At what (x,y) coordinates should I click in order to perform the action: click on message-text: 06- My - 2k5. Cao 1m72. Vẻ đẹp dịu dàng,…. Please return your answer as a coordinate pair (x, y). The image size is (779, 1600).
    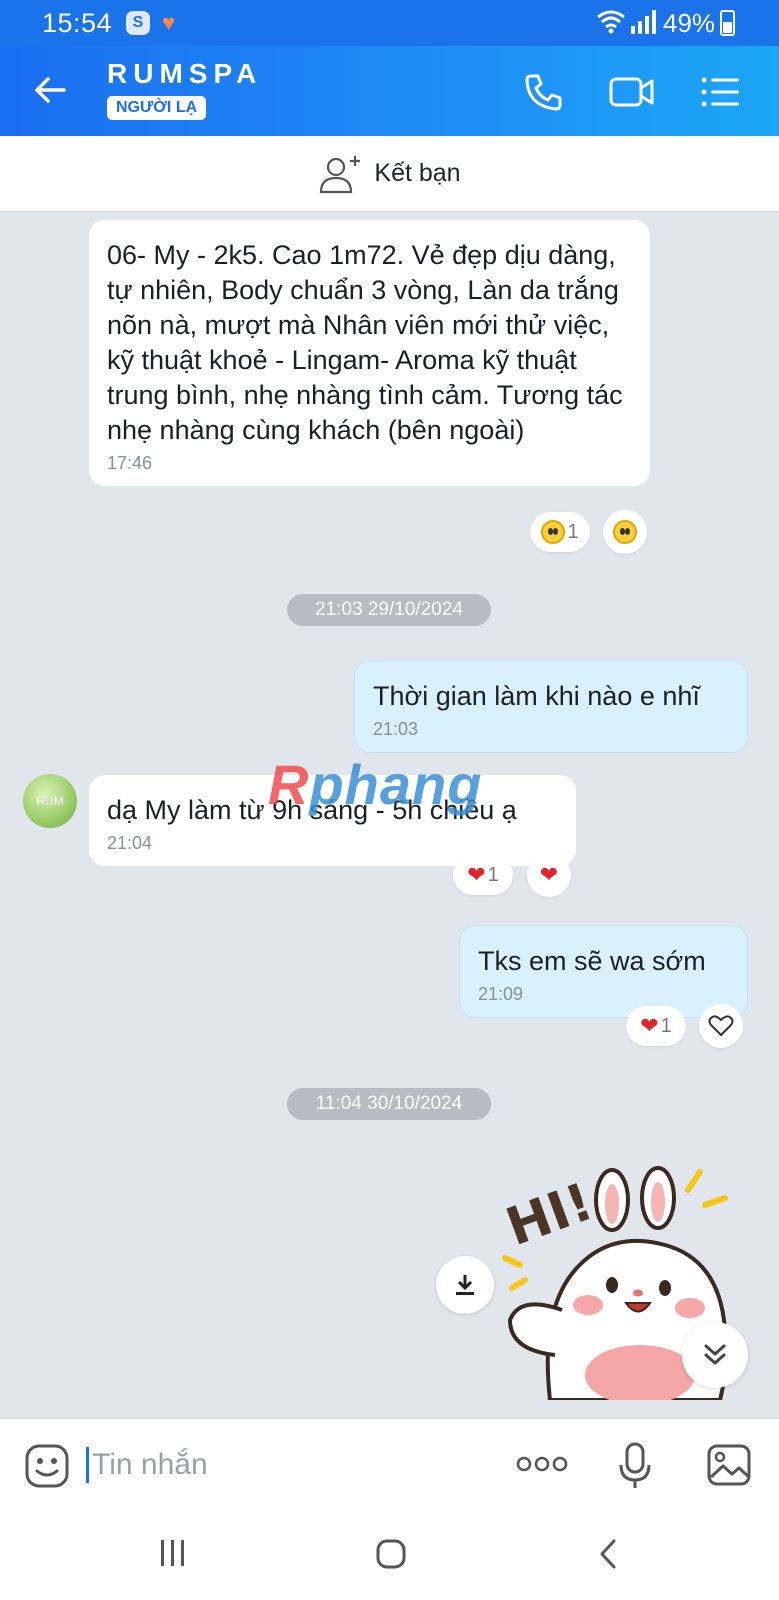
    Looking at the image, I should click on (365, 342).